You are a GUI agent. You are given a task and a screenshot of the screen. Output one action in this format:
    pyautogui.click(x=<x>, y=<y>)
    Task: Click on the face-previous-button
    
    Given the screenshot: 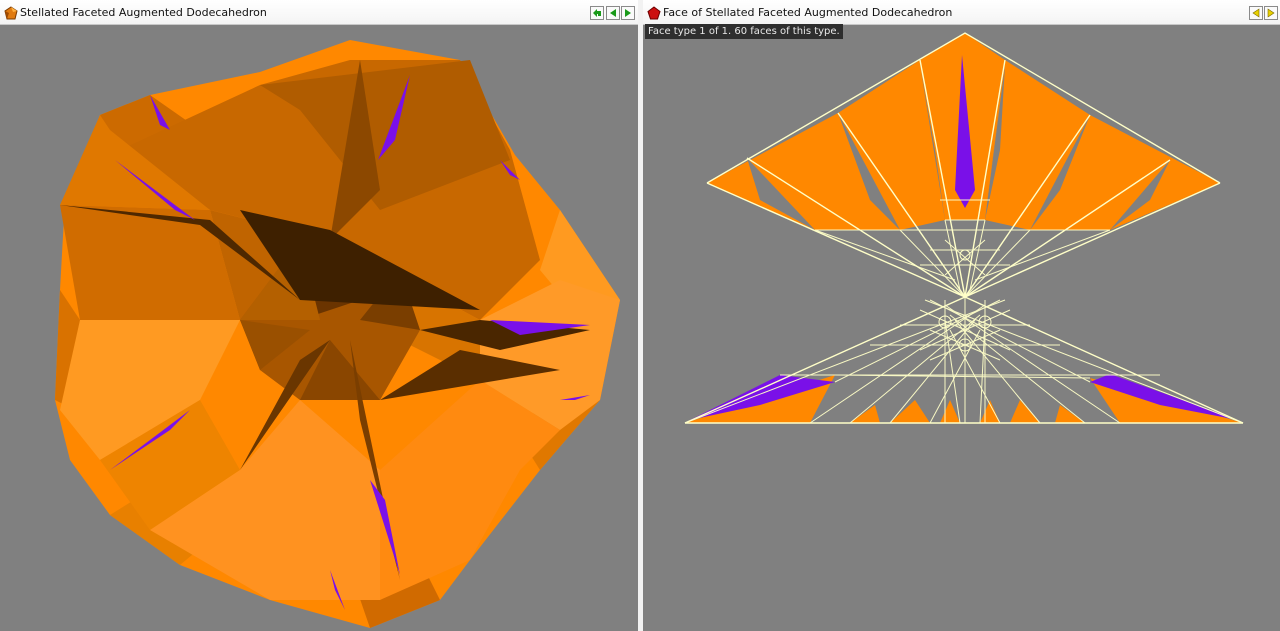 What is the action you would take?
    pyautogui.click(x=1256, y=13)
    